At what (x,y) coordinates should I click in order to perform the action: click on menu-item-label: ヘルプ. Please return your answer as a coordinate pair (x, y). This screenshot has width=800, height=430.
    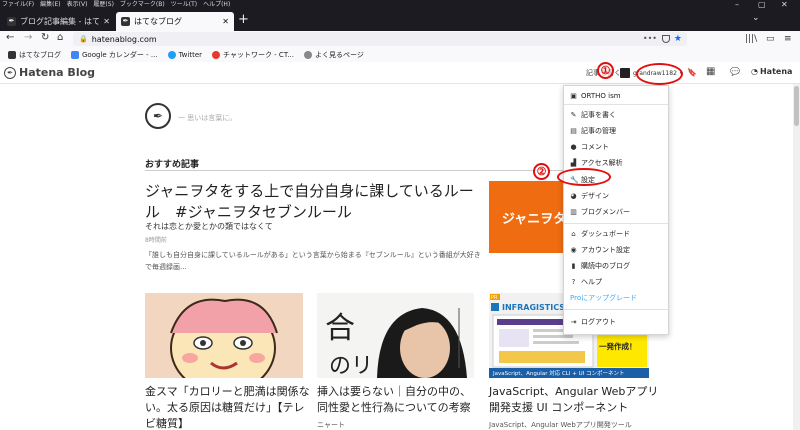
    Looking at the image, I should click on (591, 282).